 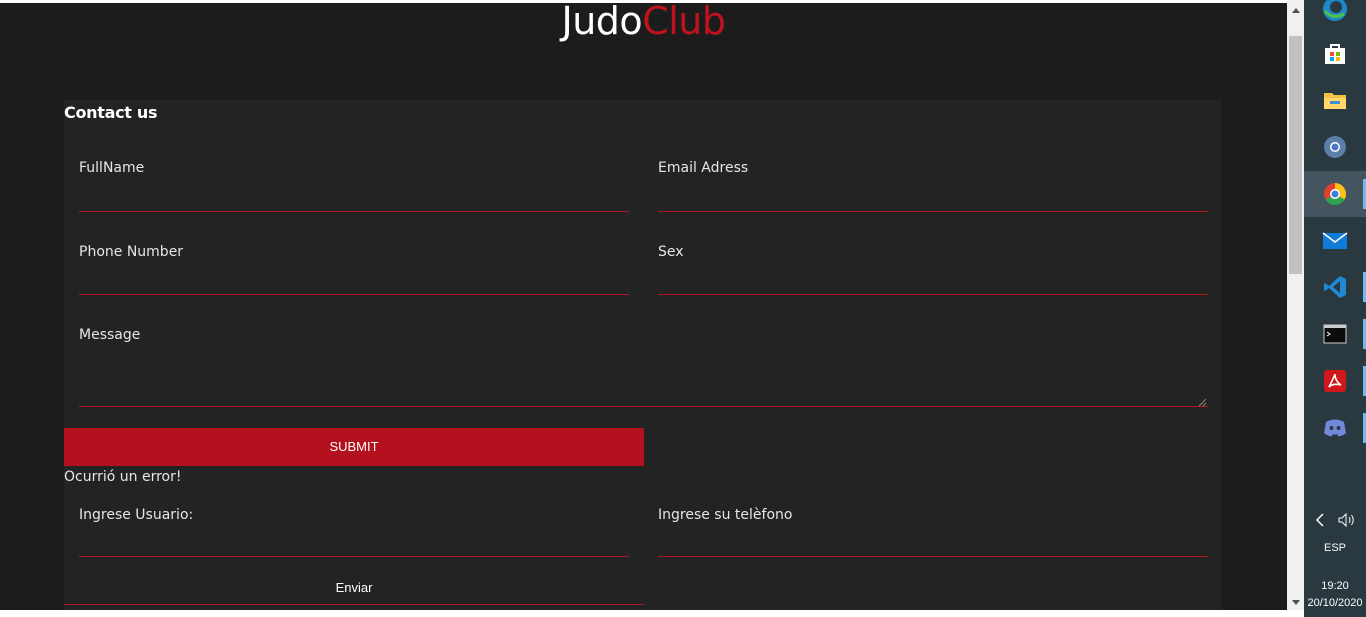 I want to click on taskbar-store, so click(x=1335, y=53).